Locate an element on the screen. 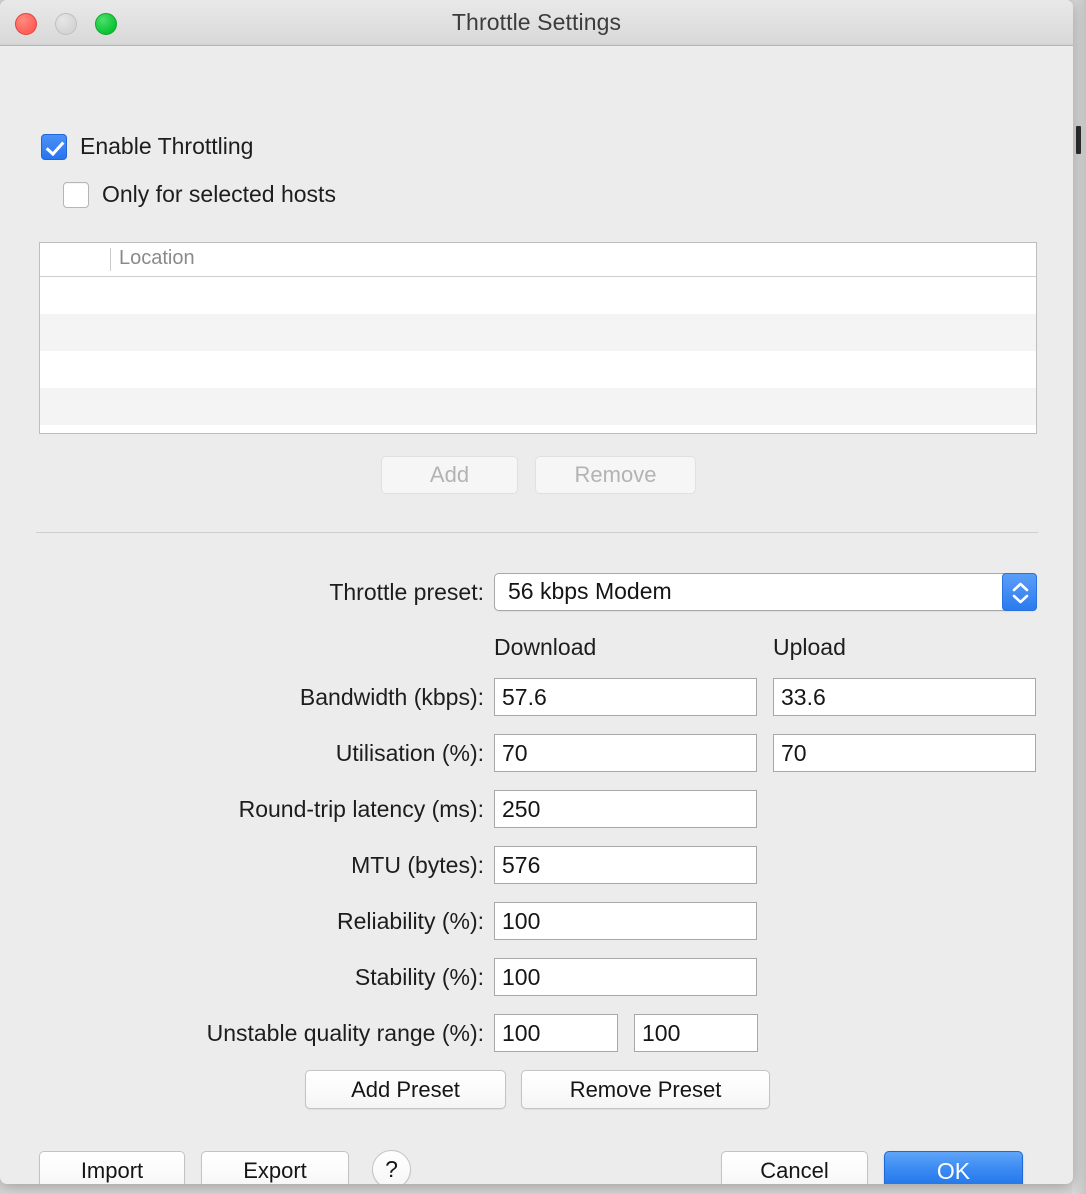 The image size is (1086, 1194). import-button: Import is located at coordinates (112, 1167).